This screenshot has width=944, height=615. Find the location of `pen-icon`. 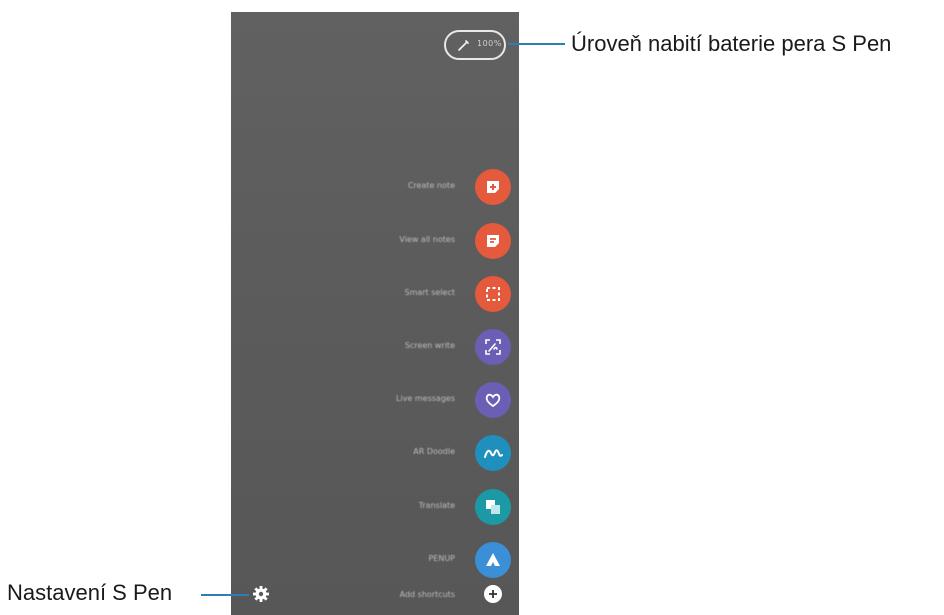

pen-icon is located at coordinates (463, 45).